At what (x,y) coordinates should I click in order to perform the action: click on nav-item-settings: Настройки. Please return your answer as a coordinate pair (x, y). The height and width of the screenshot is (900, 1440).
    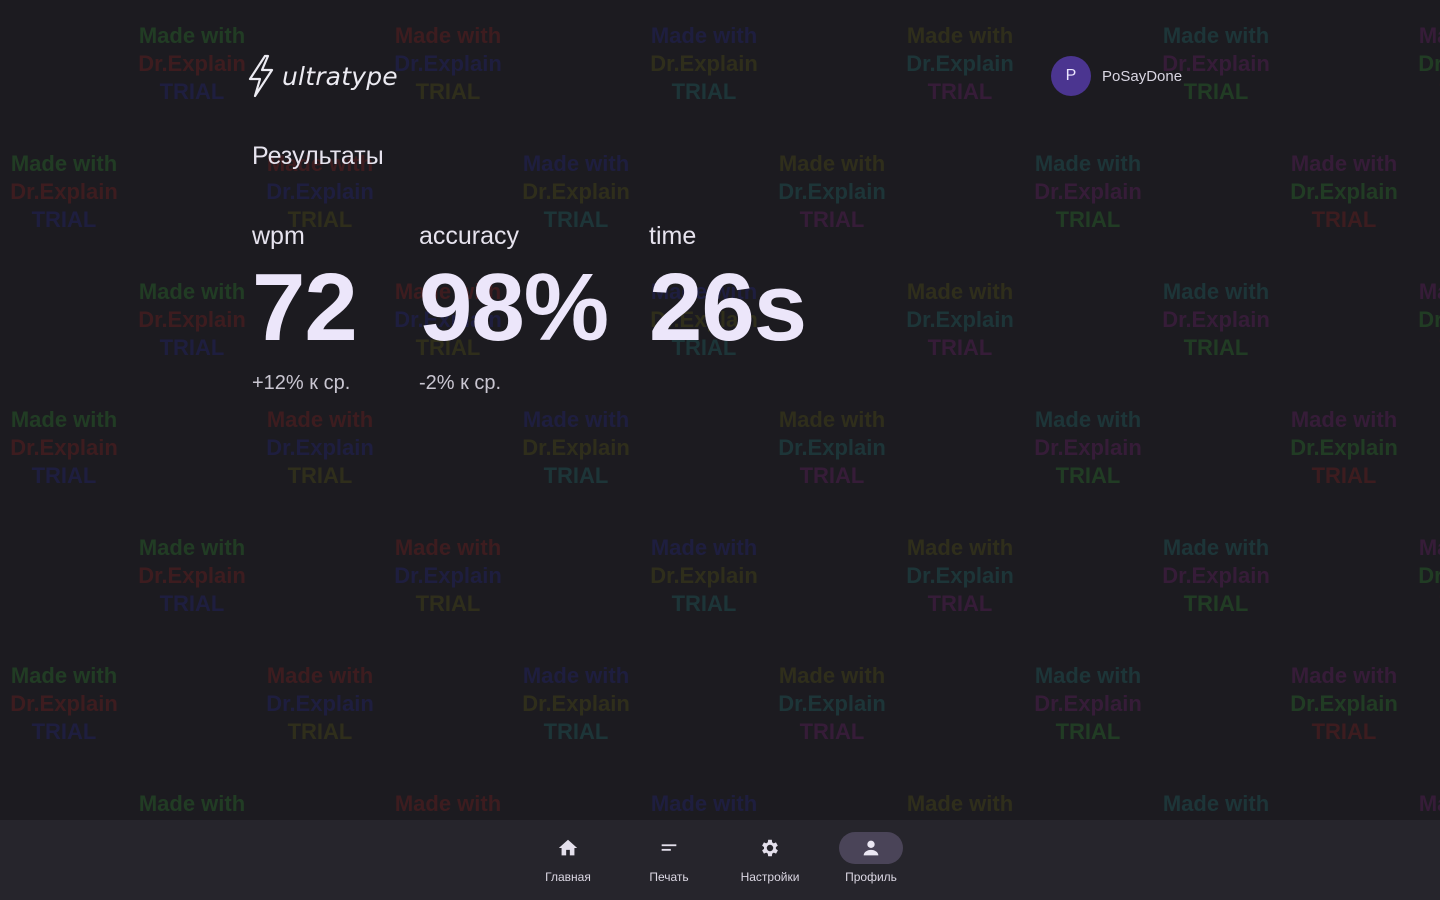
    Looking at the image, I should click on (770, 858).